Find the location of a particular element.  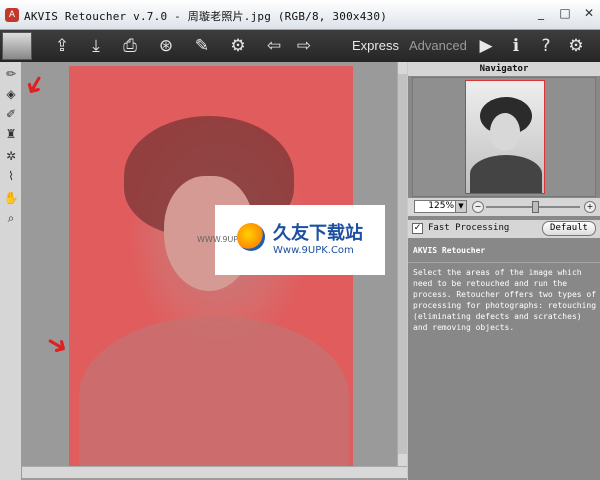

zoom-dropdown-icon: ▼ is located at coordinates (461, 206).